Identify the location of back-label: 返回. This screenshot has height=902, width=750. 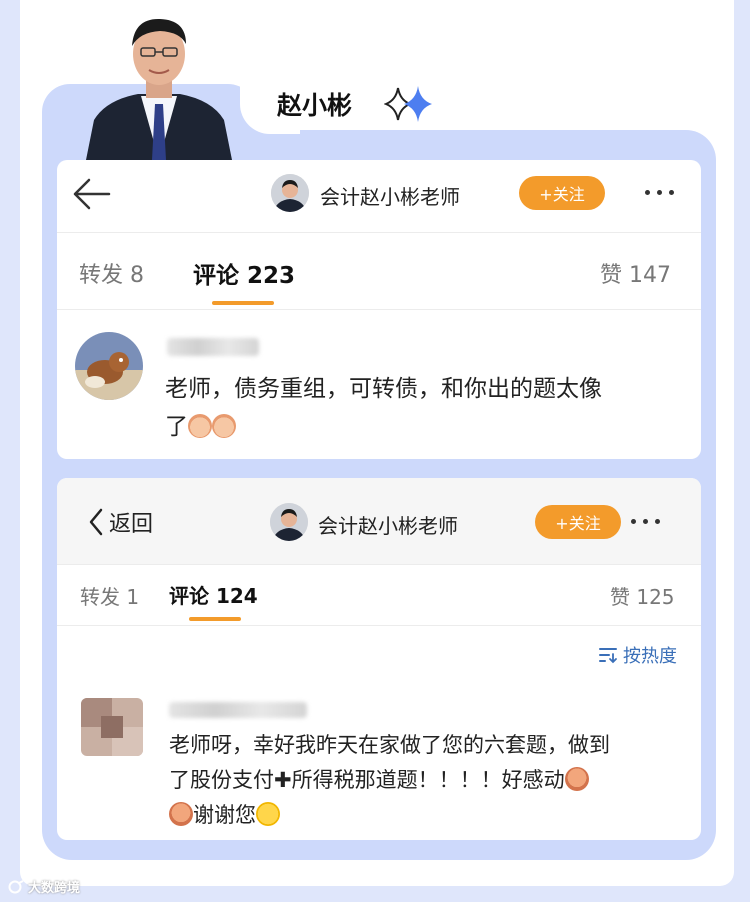
(131, 524).